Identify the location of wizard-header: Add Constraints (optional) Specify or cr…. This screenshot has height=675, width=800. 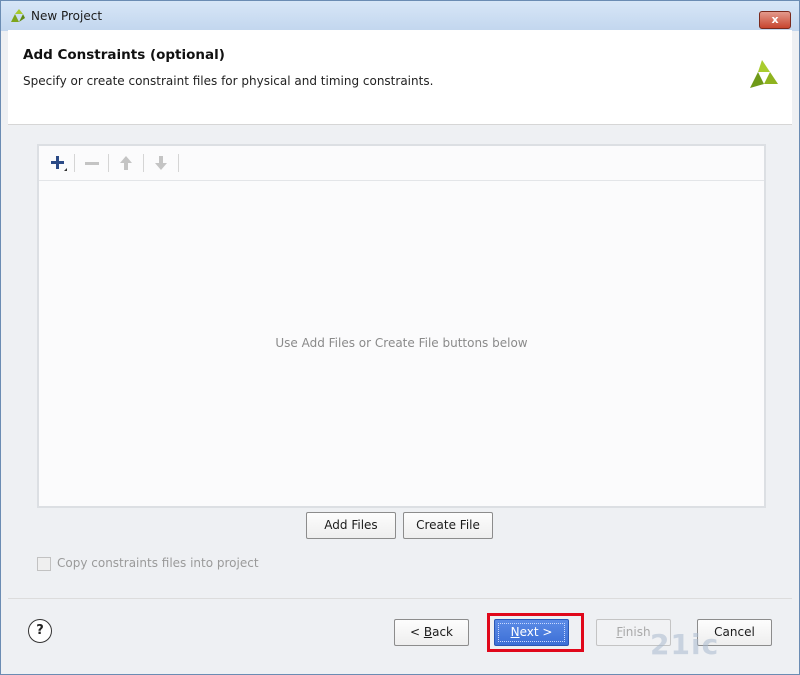
(400, 77).